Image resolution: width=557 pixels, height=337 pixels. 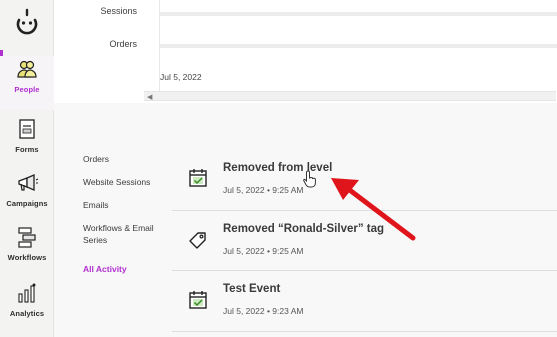 What do you see at coordinates (350, 96) in the screenshot?
I see `horizontal-scrollbar: ◀` at bounding box center [350, 96].